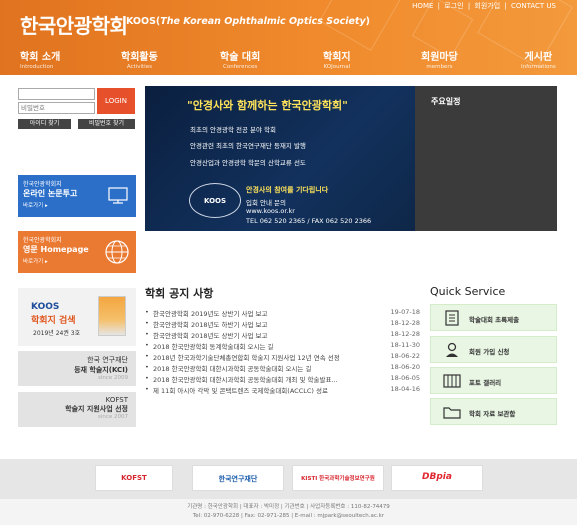  I want to click on quick-photo-gallery: 포토 갤러리, so click(493, 380).